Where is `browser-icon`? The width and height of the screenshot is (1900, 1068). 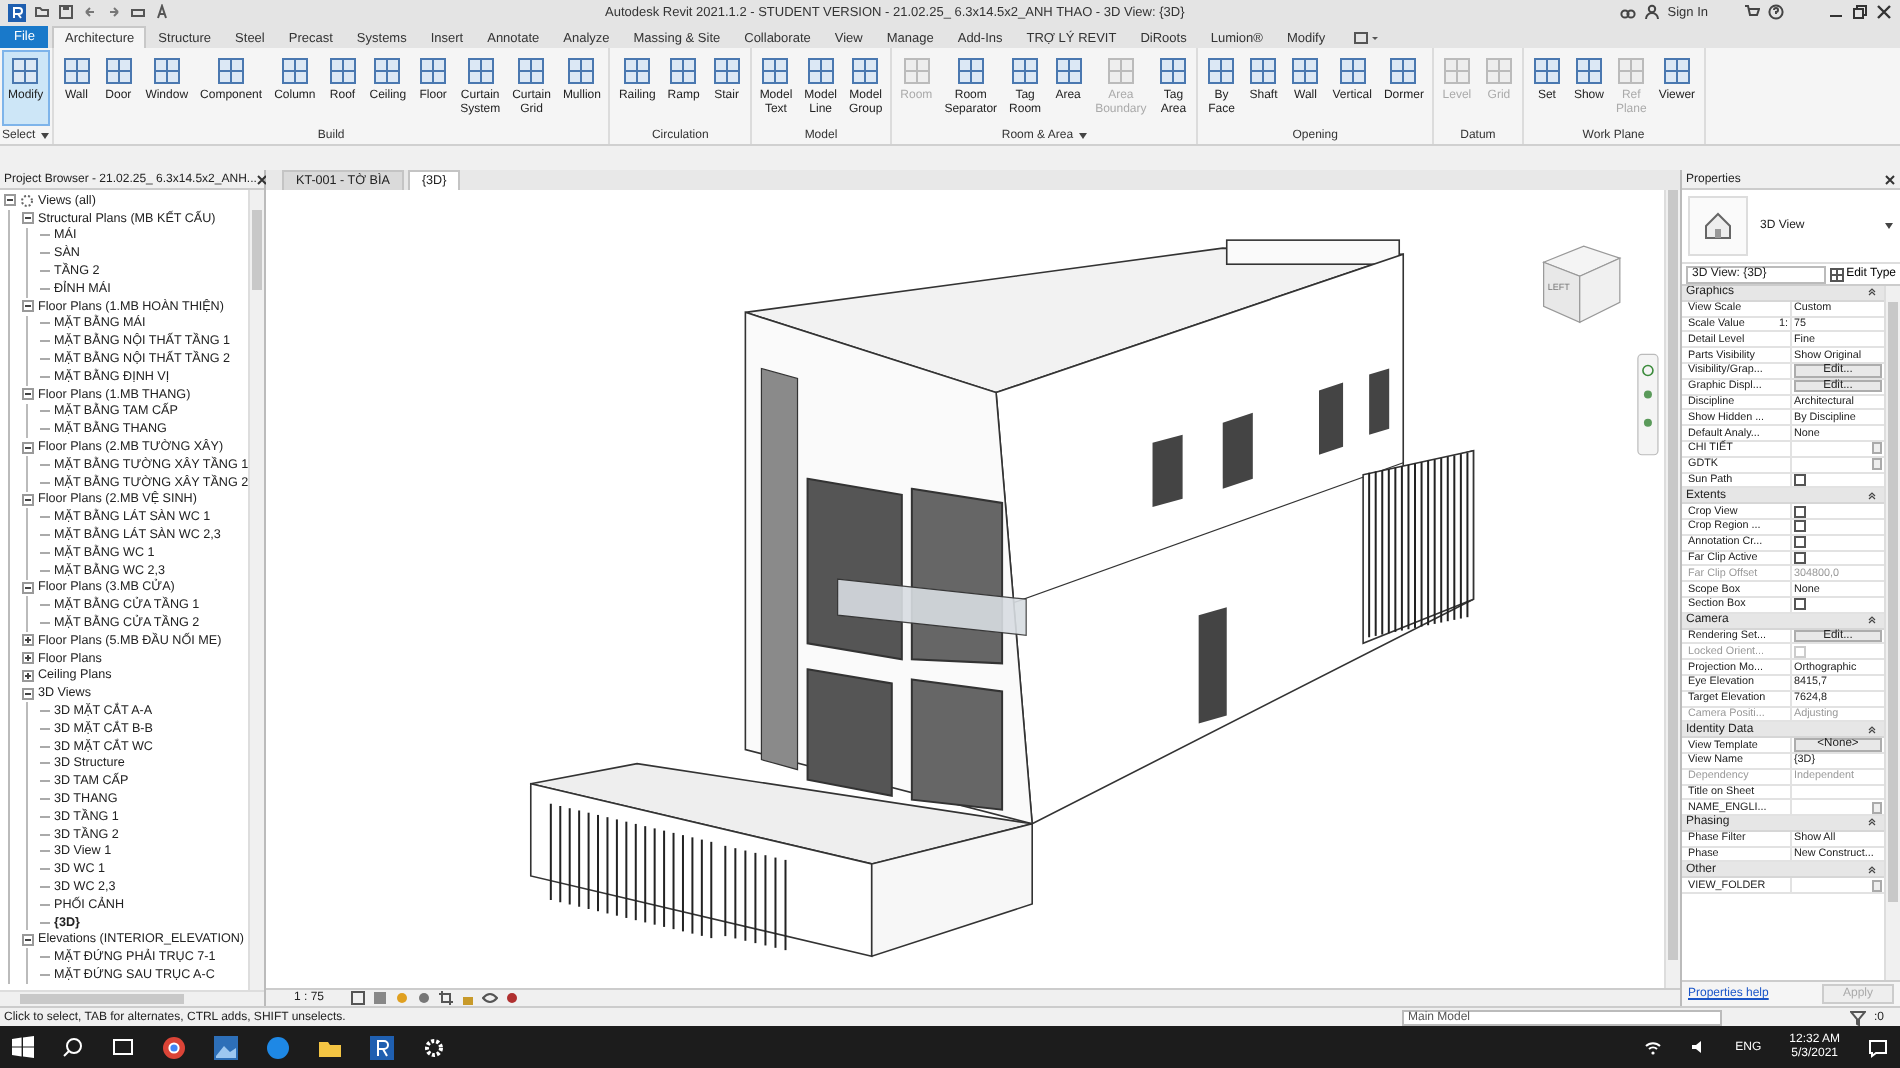
browser-icon is located at coordinates (174, 1047).